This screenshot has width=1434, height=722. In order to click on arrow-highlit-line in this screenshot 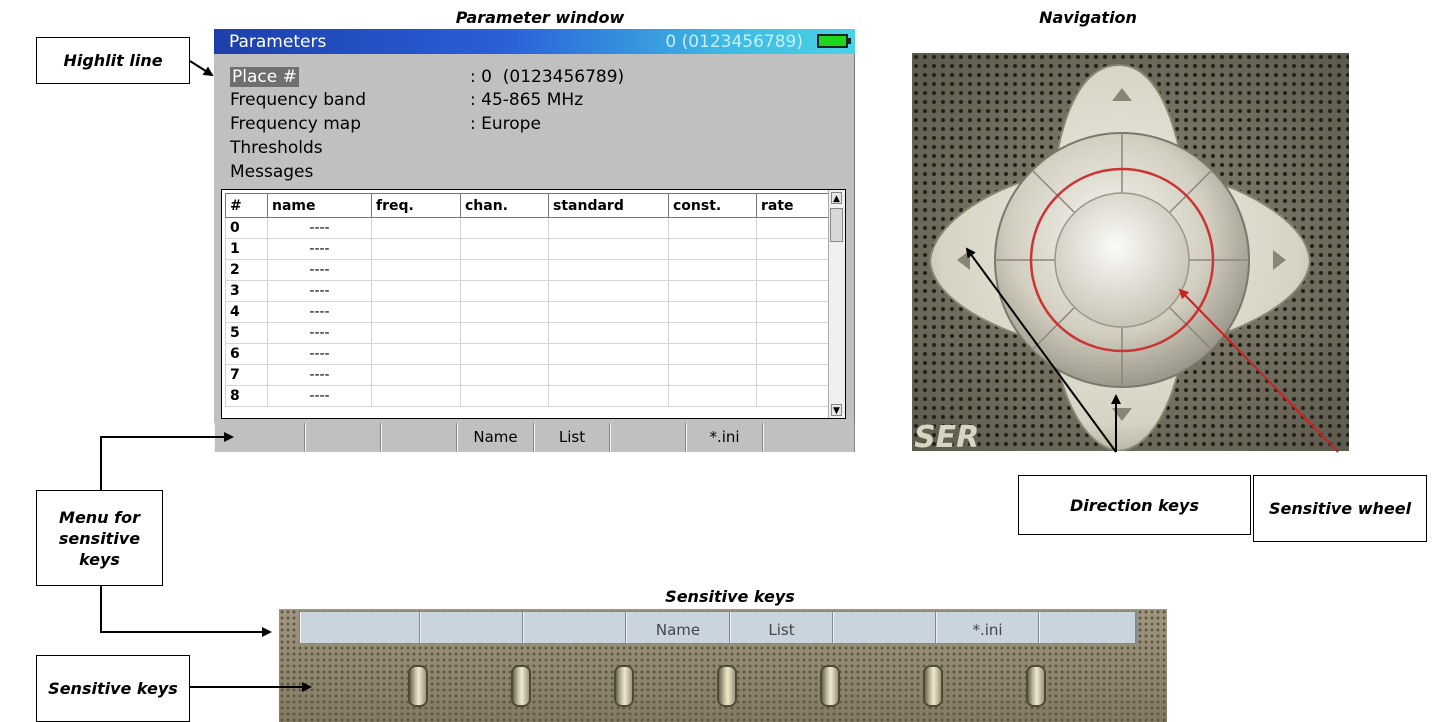, I will do `click(201, 68)`.